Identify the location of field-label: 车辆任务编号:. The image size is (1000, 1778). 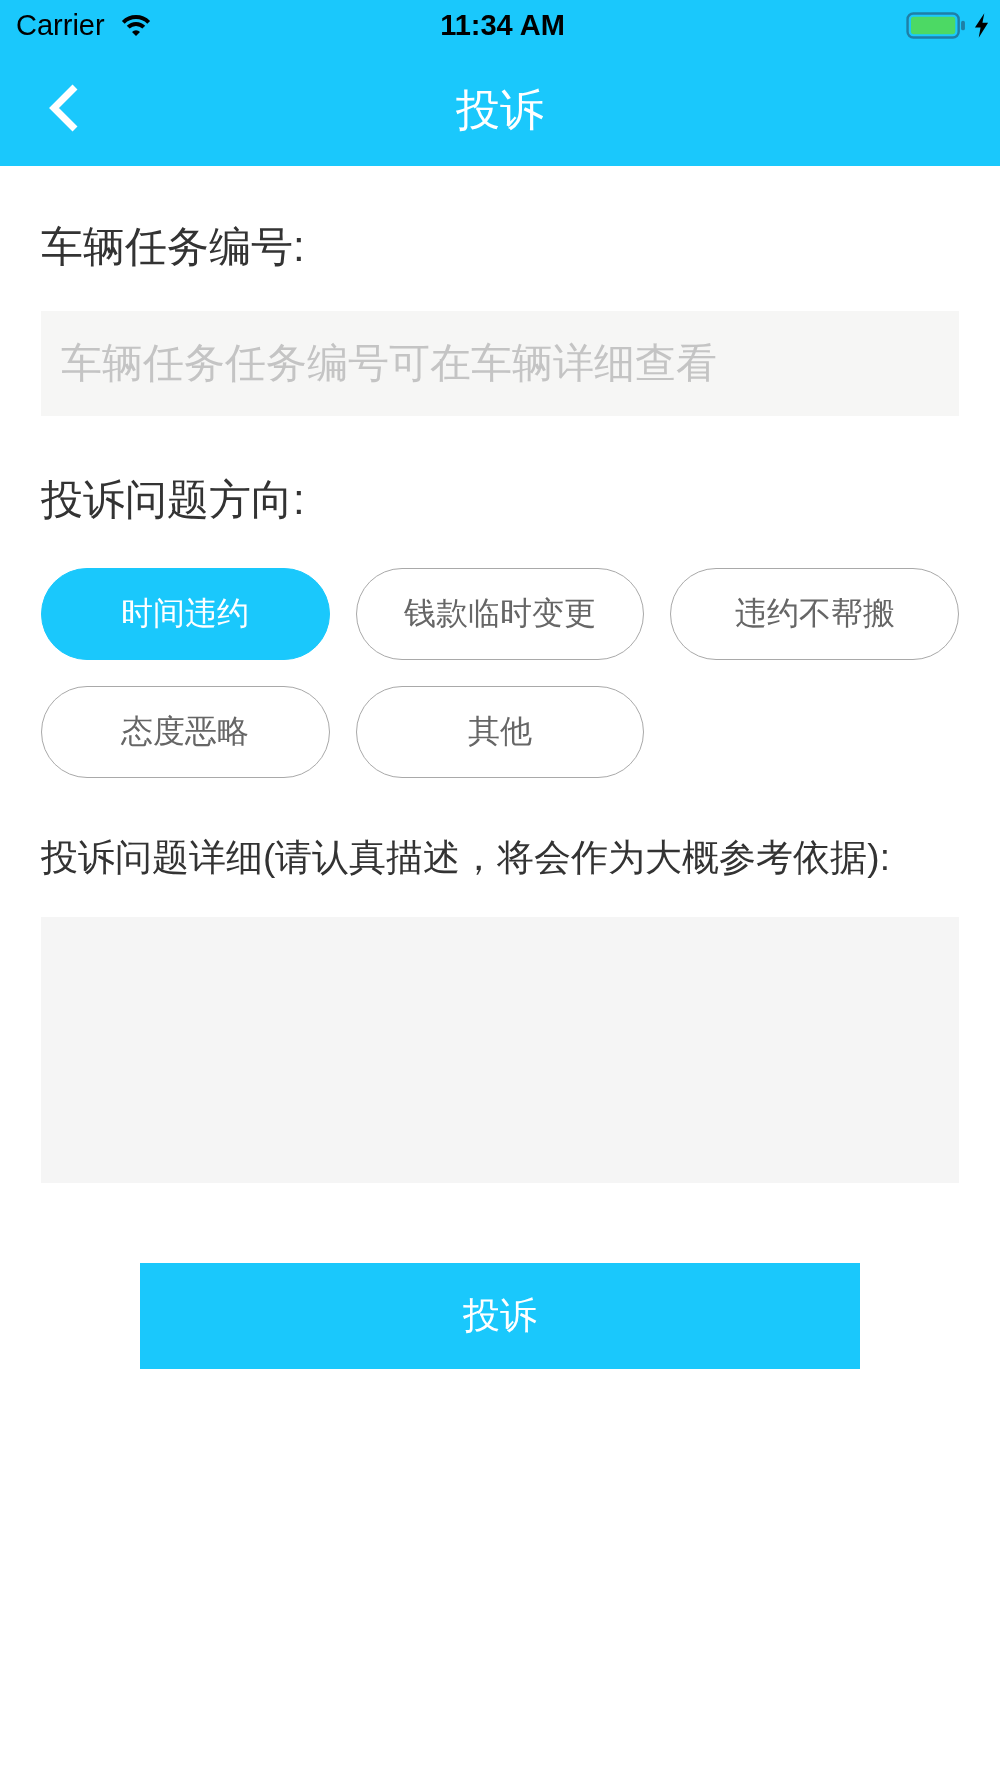
(173, 247).